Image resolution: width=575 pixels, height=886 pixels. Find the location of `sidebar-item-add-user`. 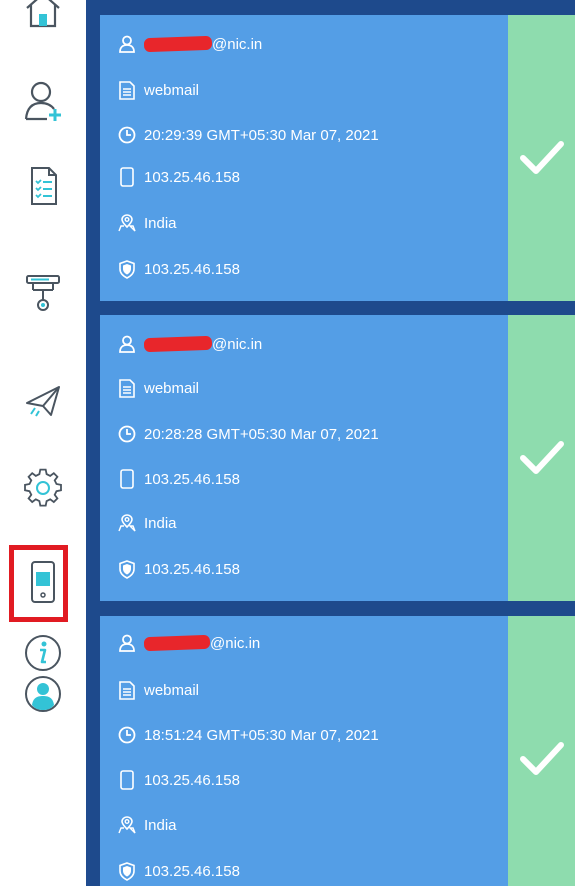

sidebar-item-add-user is located at coordinates (43, 101).